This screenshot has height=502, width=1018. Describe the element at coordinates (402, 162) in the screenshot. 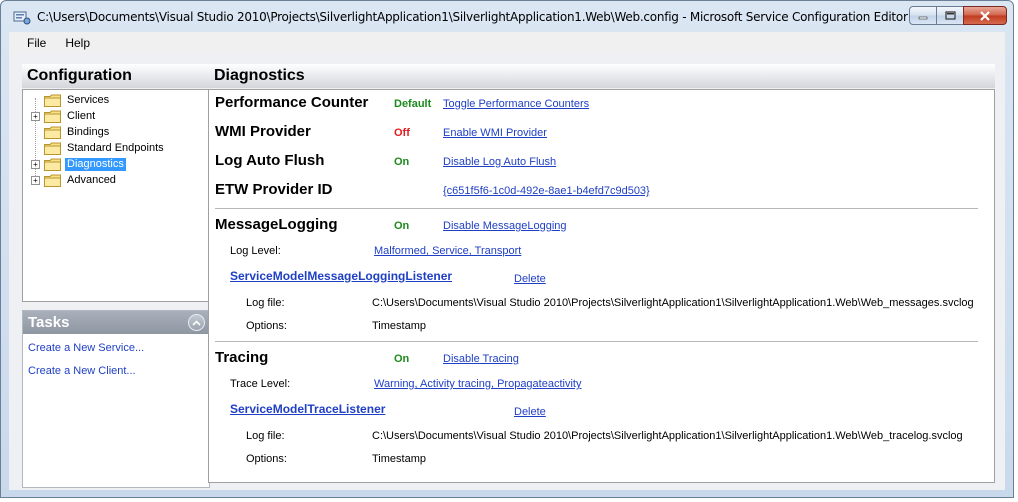

I see `log-auto-flush-status: On` at that location.